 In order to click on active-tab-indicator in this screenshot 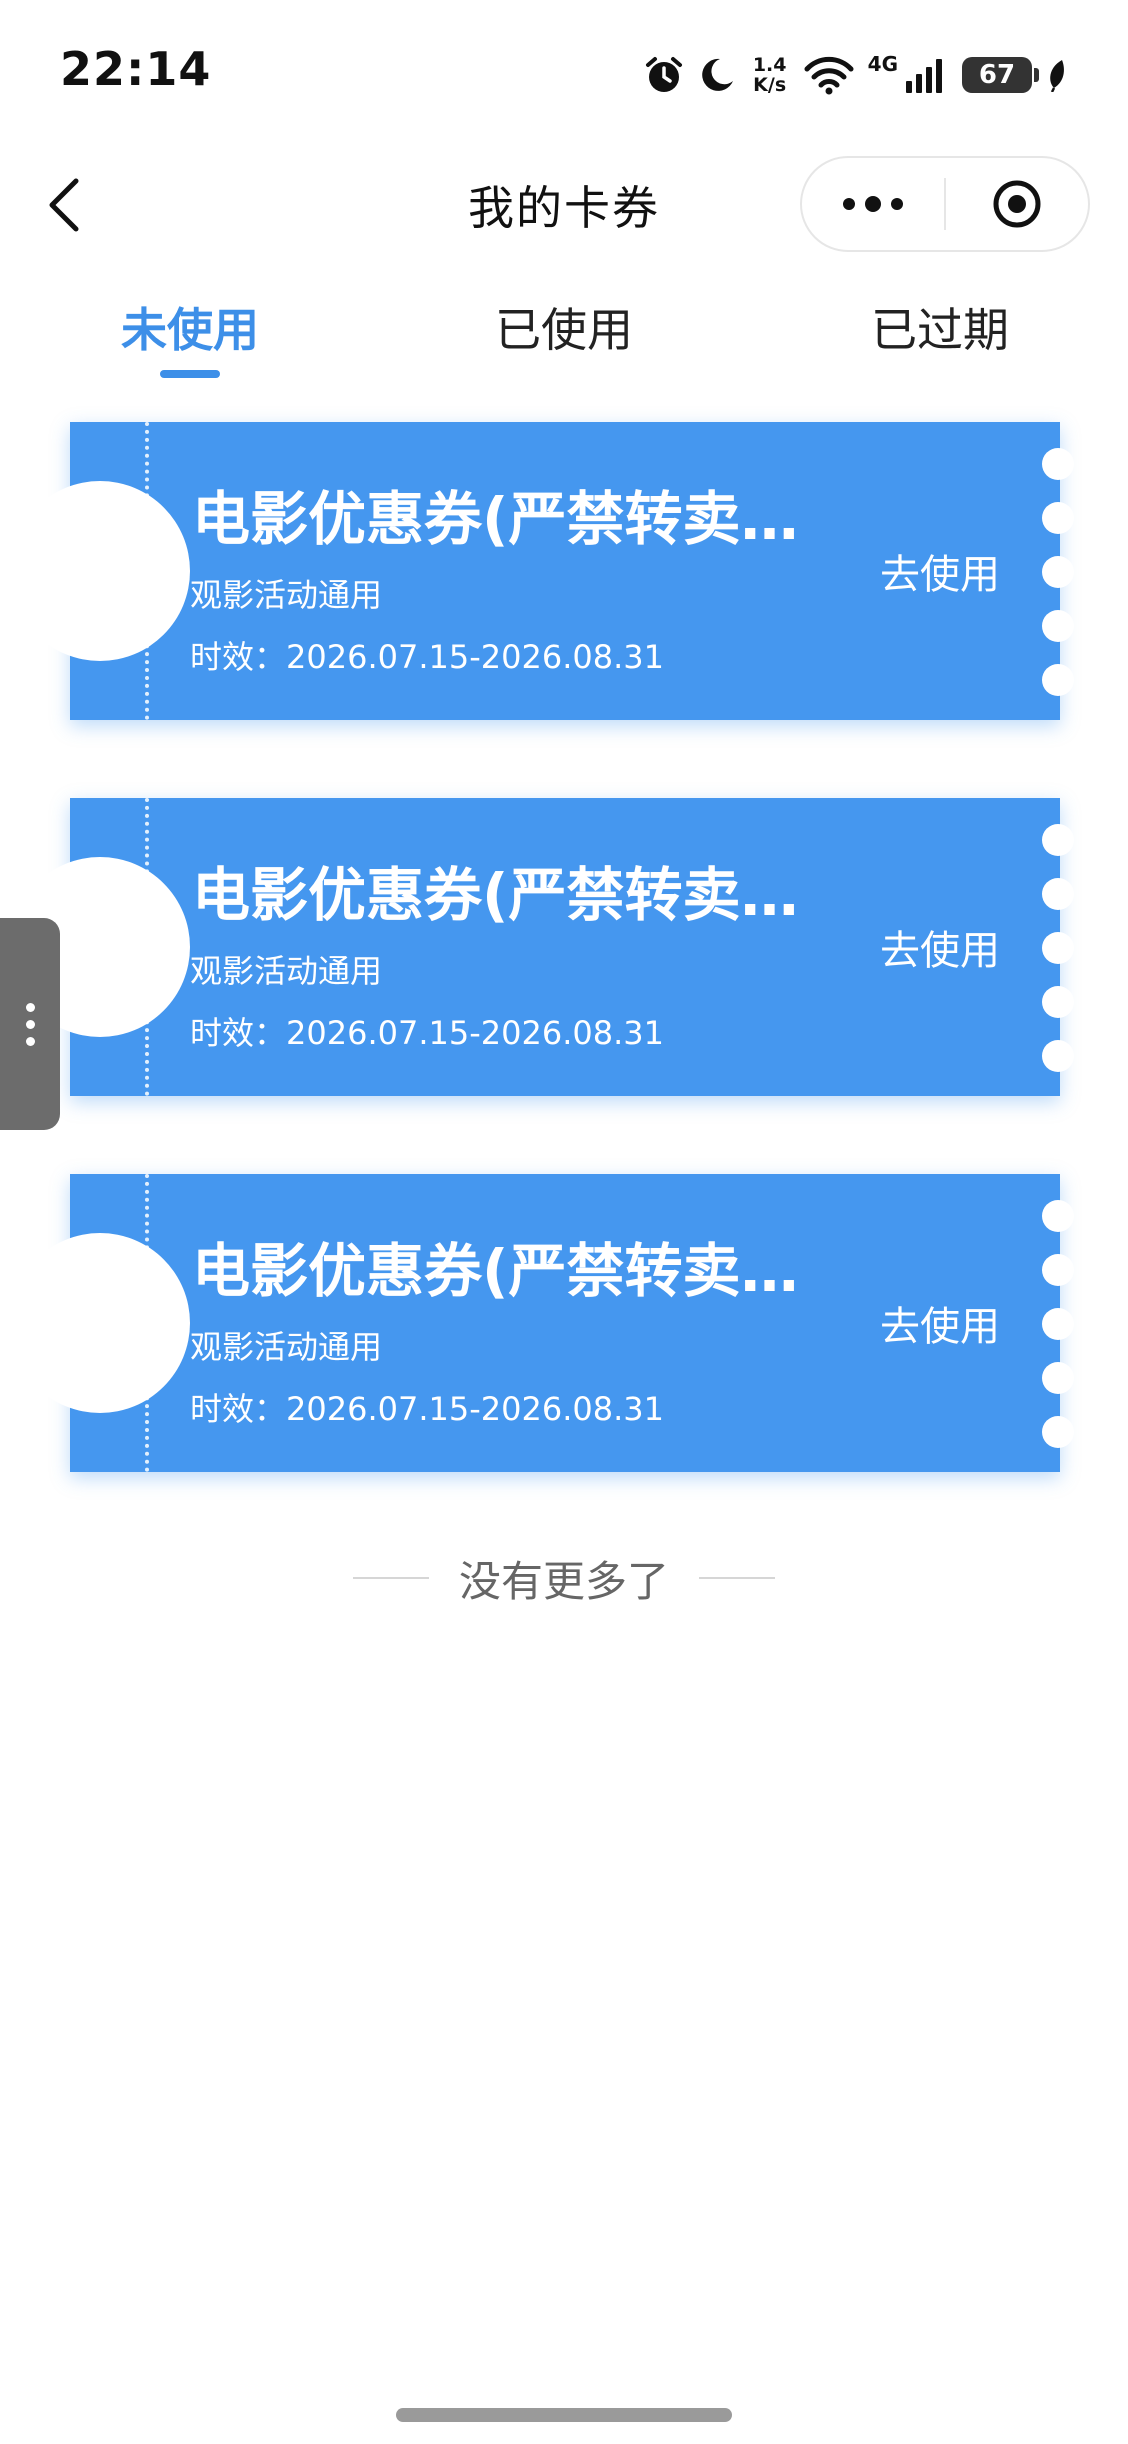, I will do `click(190, 374)`.